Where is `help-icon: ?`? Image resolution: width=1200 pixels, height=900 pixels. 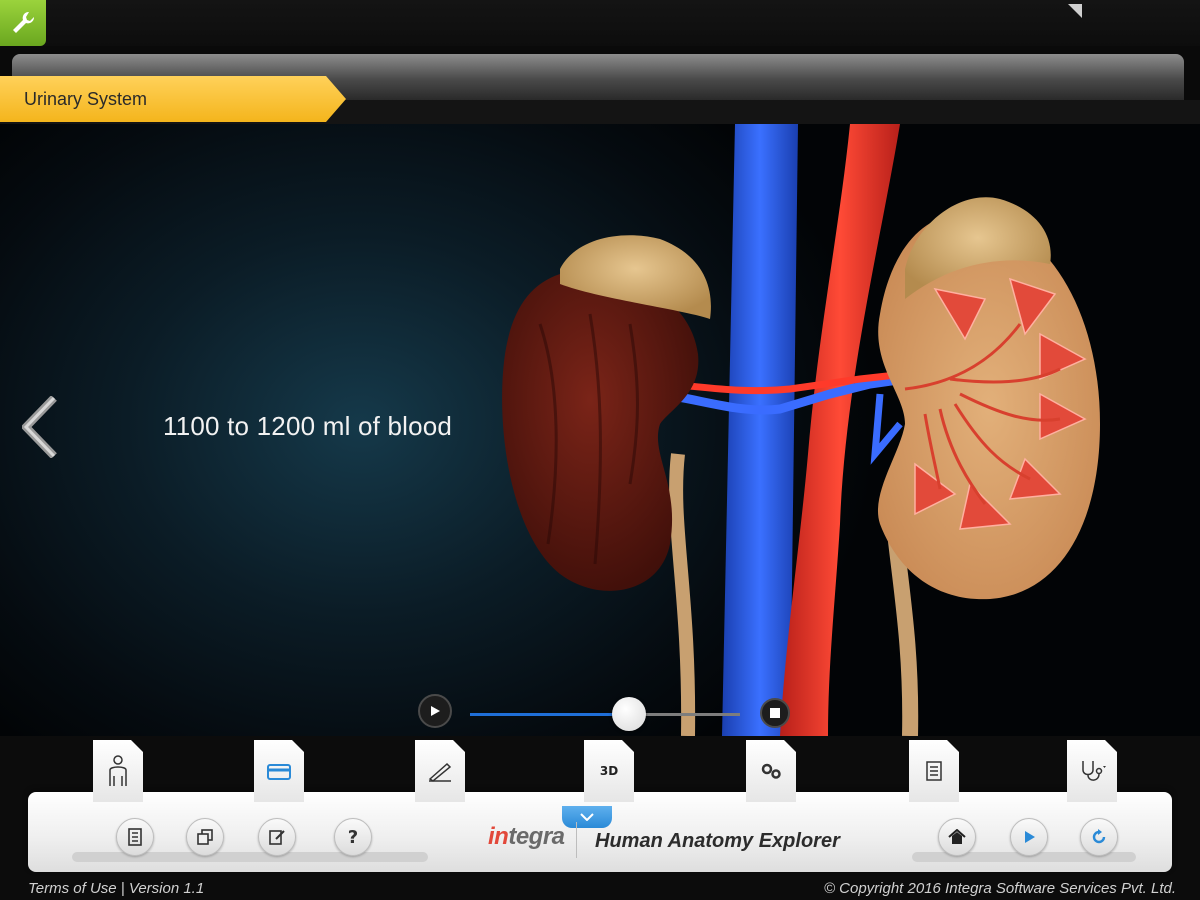
help-icon: ? is located at coordinates (353, 837).